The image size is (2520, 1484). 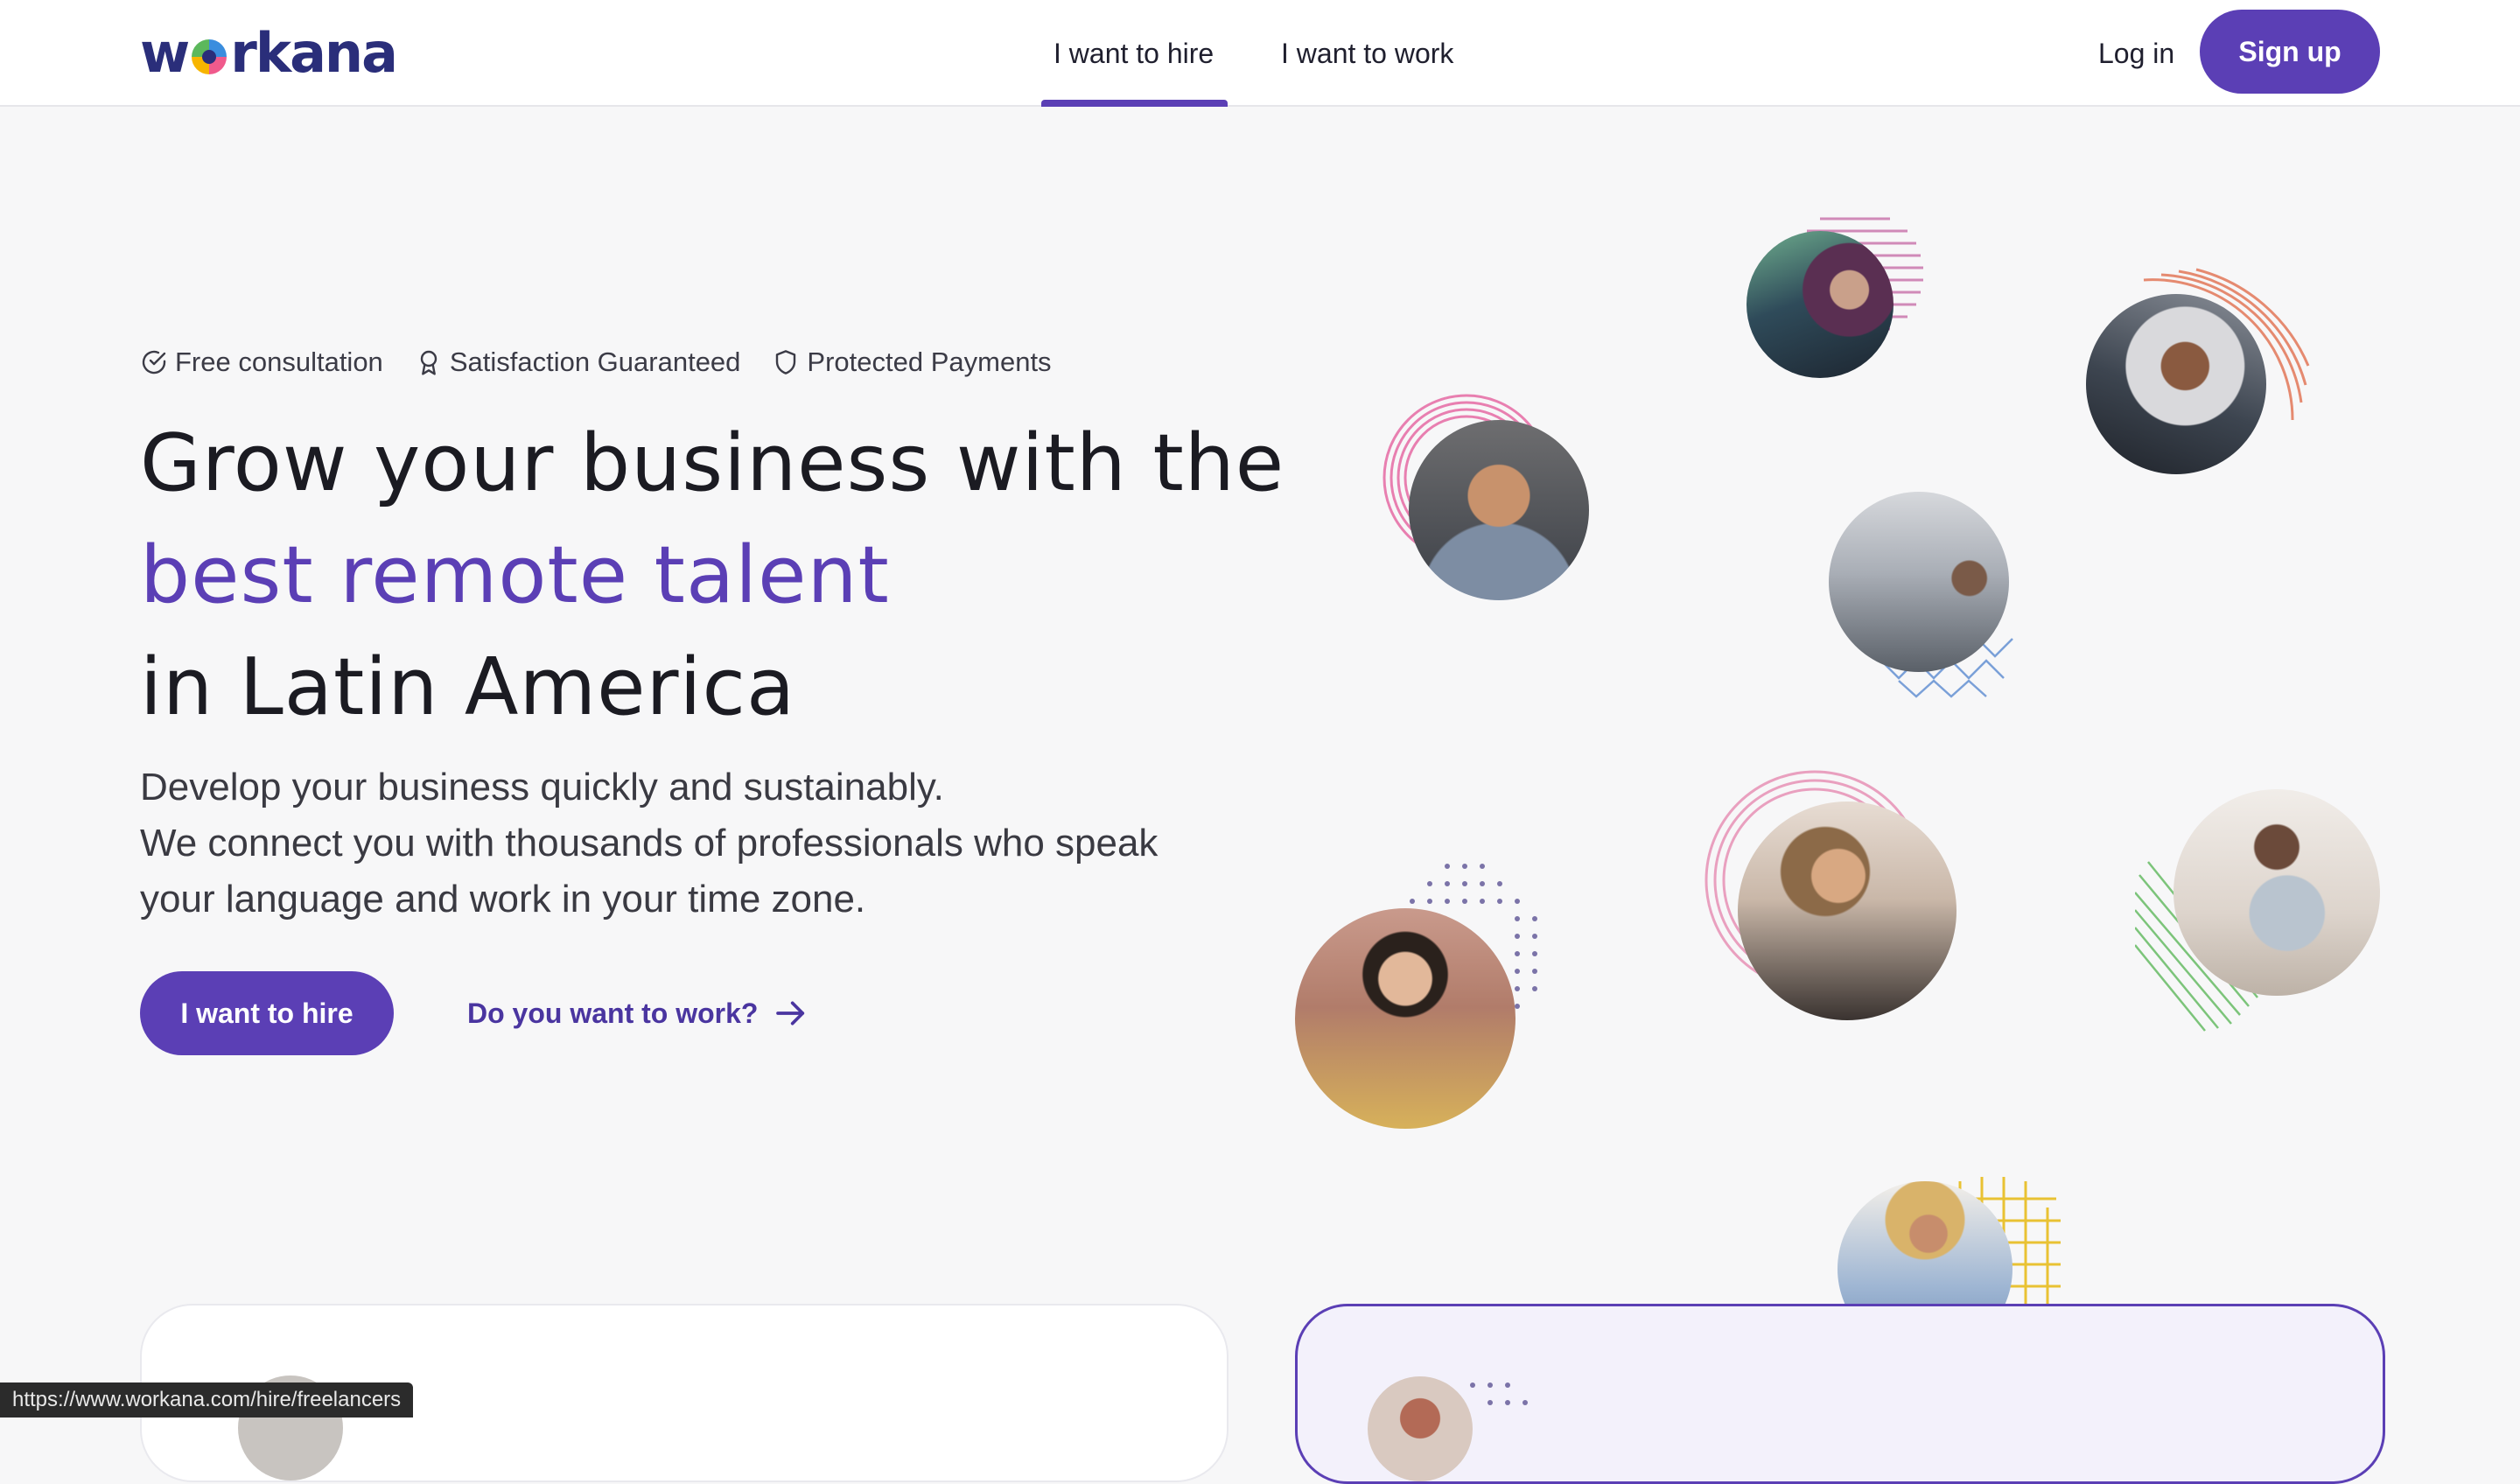 I want to click on dot-grid-decoration, so click(x=1499, y=1393).